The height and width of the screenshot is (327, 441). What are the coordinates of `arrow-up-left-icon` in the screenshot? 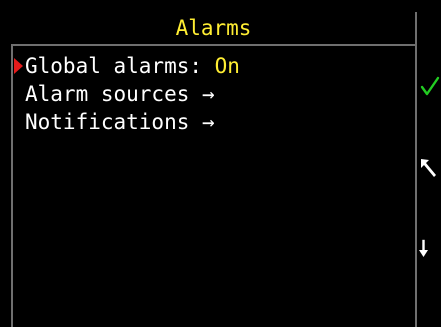 It's located at (429, 168).